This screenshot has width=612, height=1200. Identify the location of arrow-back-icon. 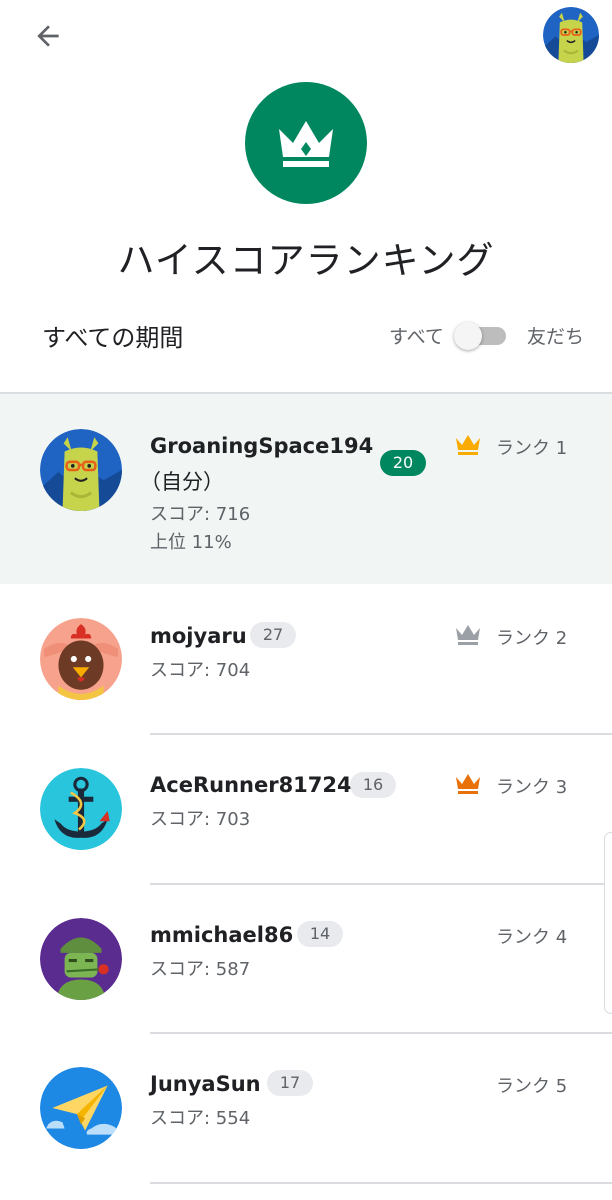
(48, 36).